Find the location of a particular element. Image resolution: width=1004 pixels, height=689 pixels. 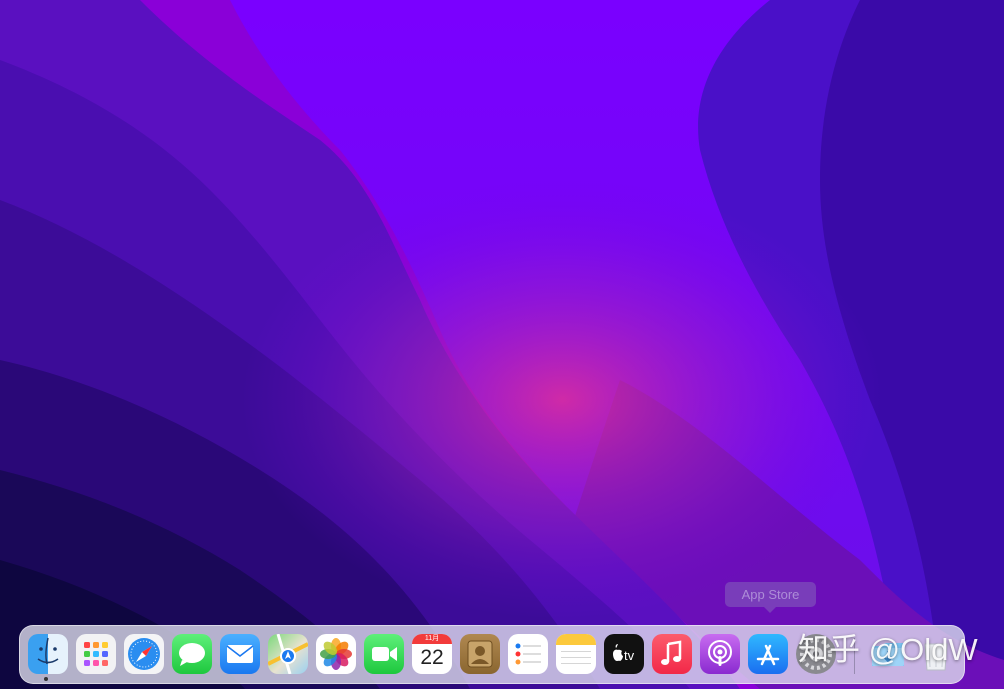

dock-item-finder is located at coordinates (48, 654).